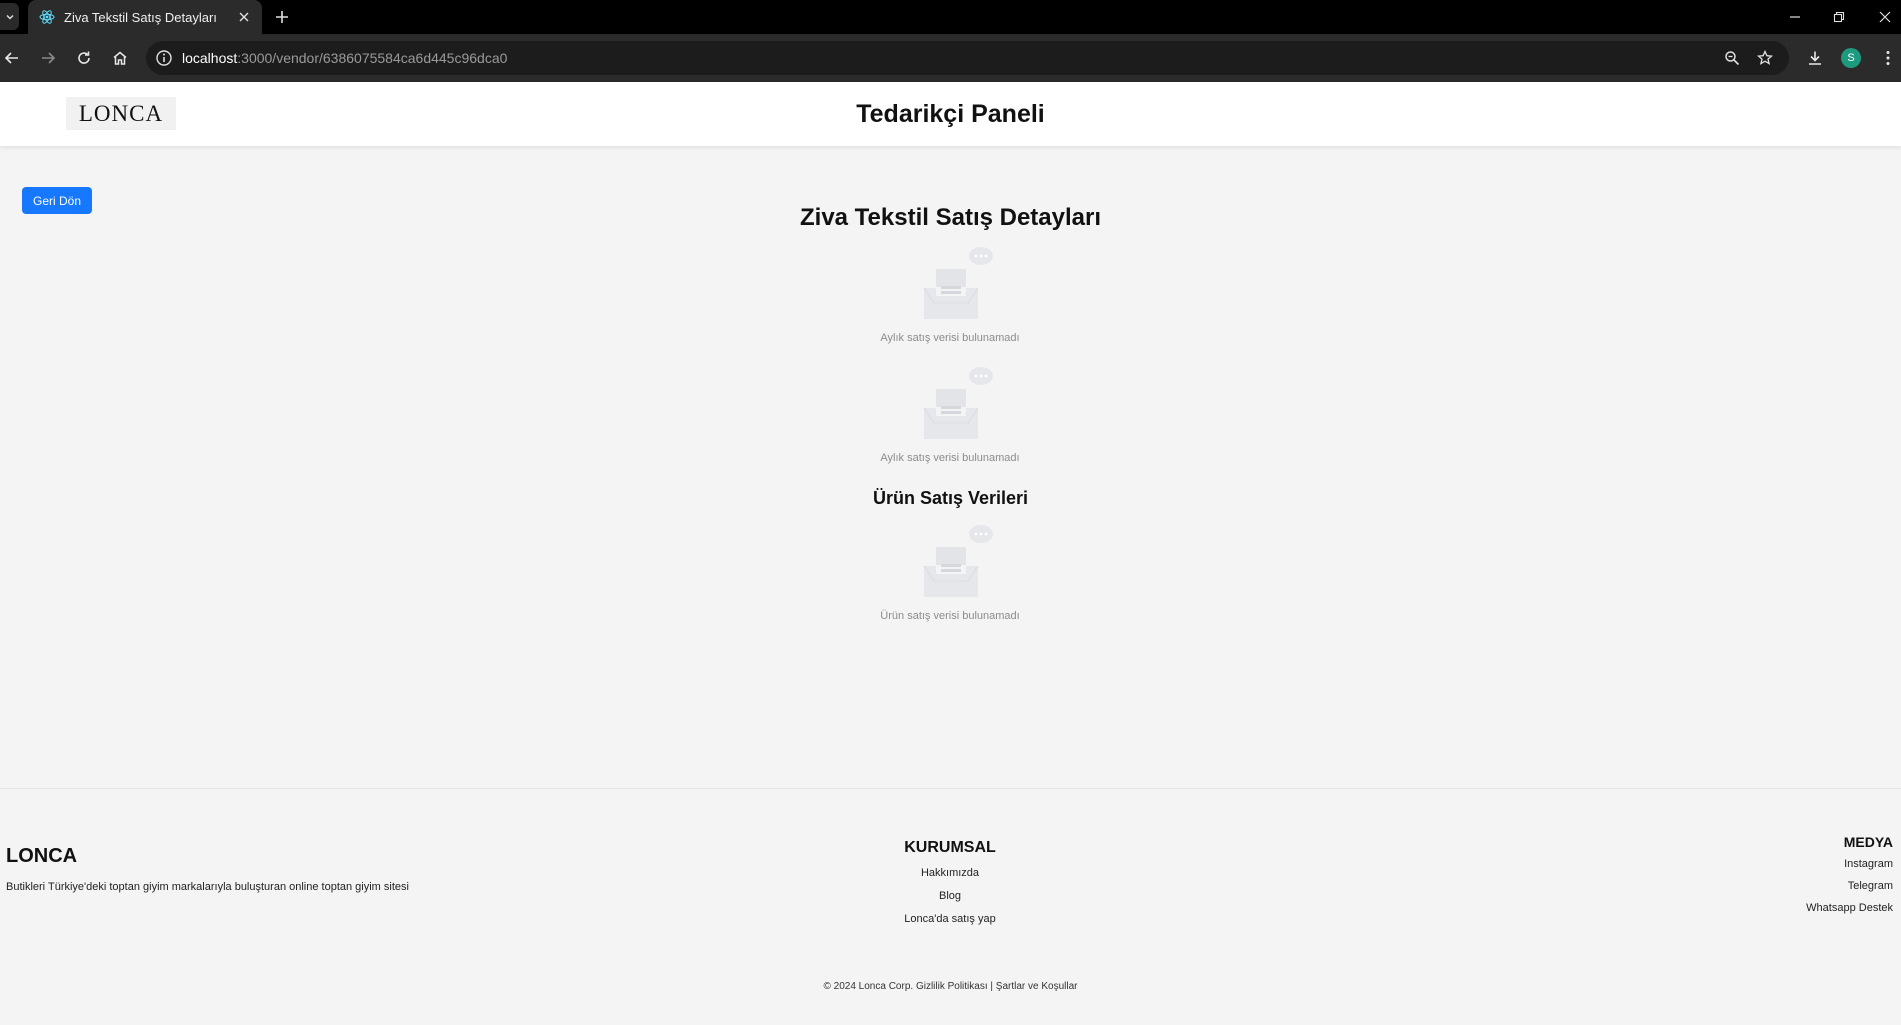 The image size is (1901, 1025). I want to click on footer-link-instagram: Instagram, so click(1849, 864).